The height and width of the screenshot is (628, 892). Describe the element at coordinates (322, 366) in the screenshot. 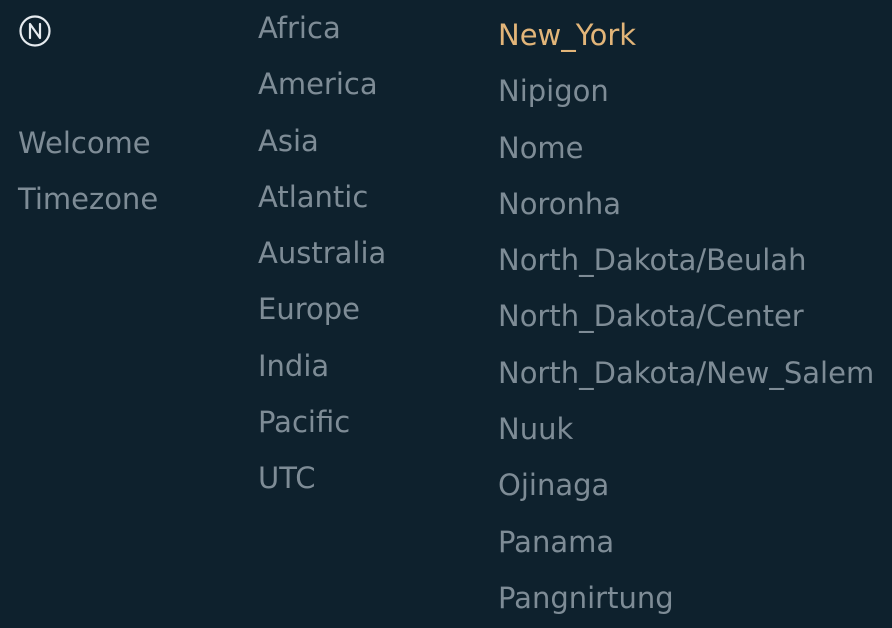

I see `region-item-india: India` at that location.